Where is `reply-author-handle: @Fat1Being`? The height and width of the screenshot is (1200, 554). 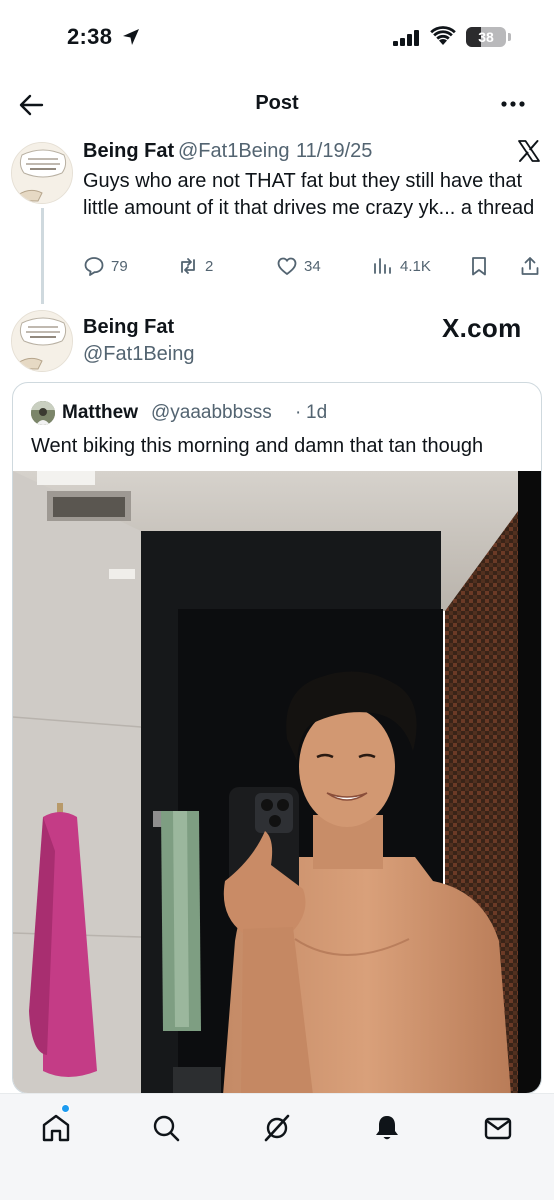
reply-author-handle: @Fat1Being is located at coordinates (138, 354).